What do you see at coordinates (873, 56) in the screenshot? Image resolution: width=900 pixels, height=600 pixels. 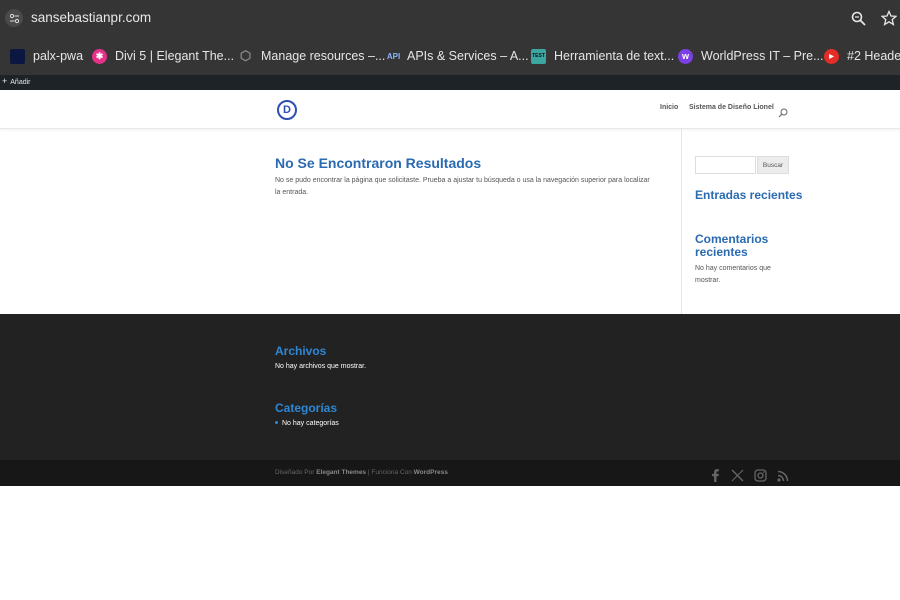 I see `bookmark-label: #2 Header` at bounding box center [873, 56].